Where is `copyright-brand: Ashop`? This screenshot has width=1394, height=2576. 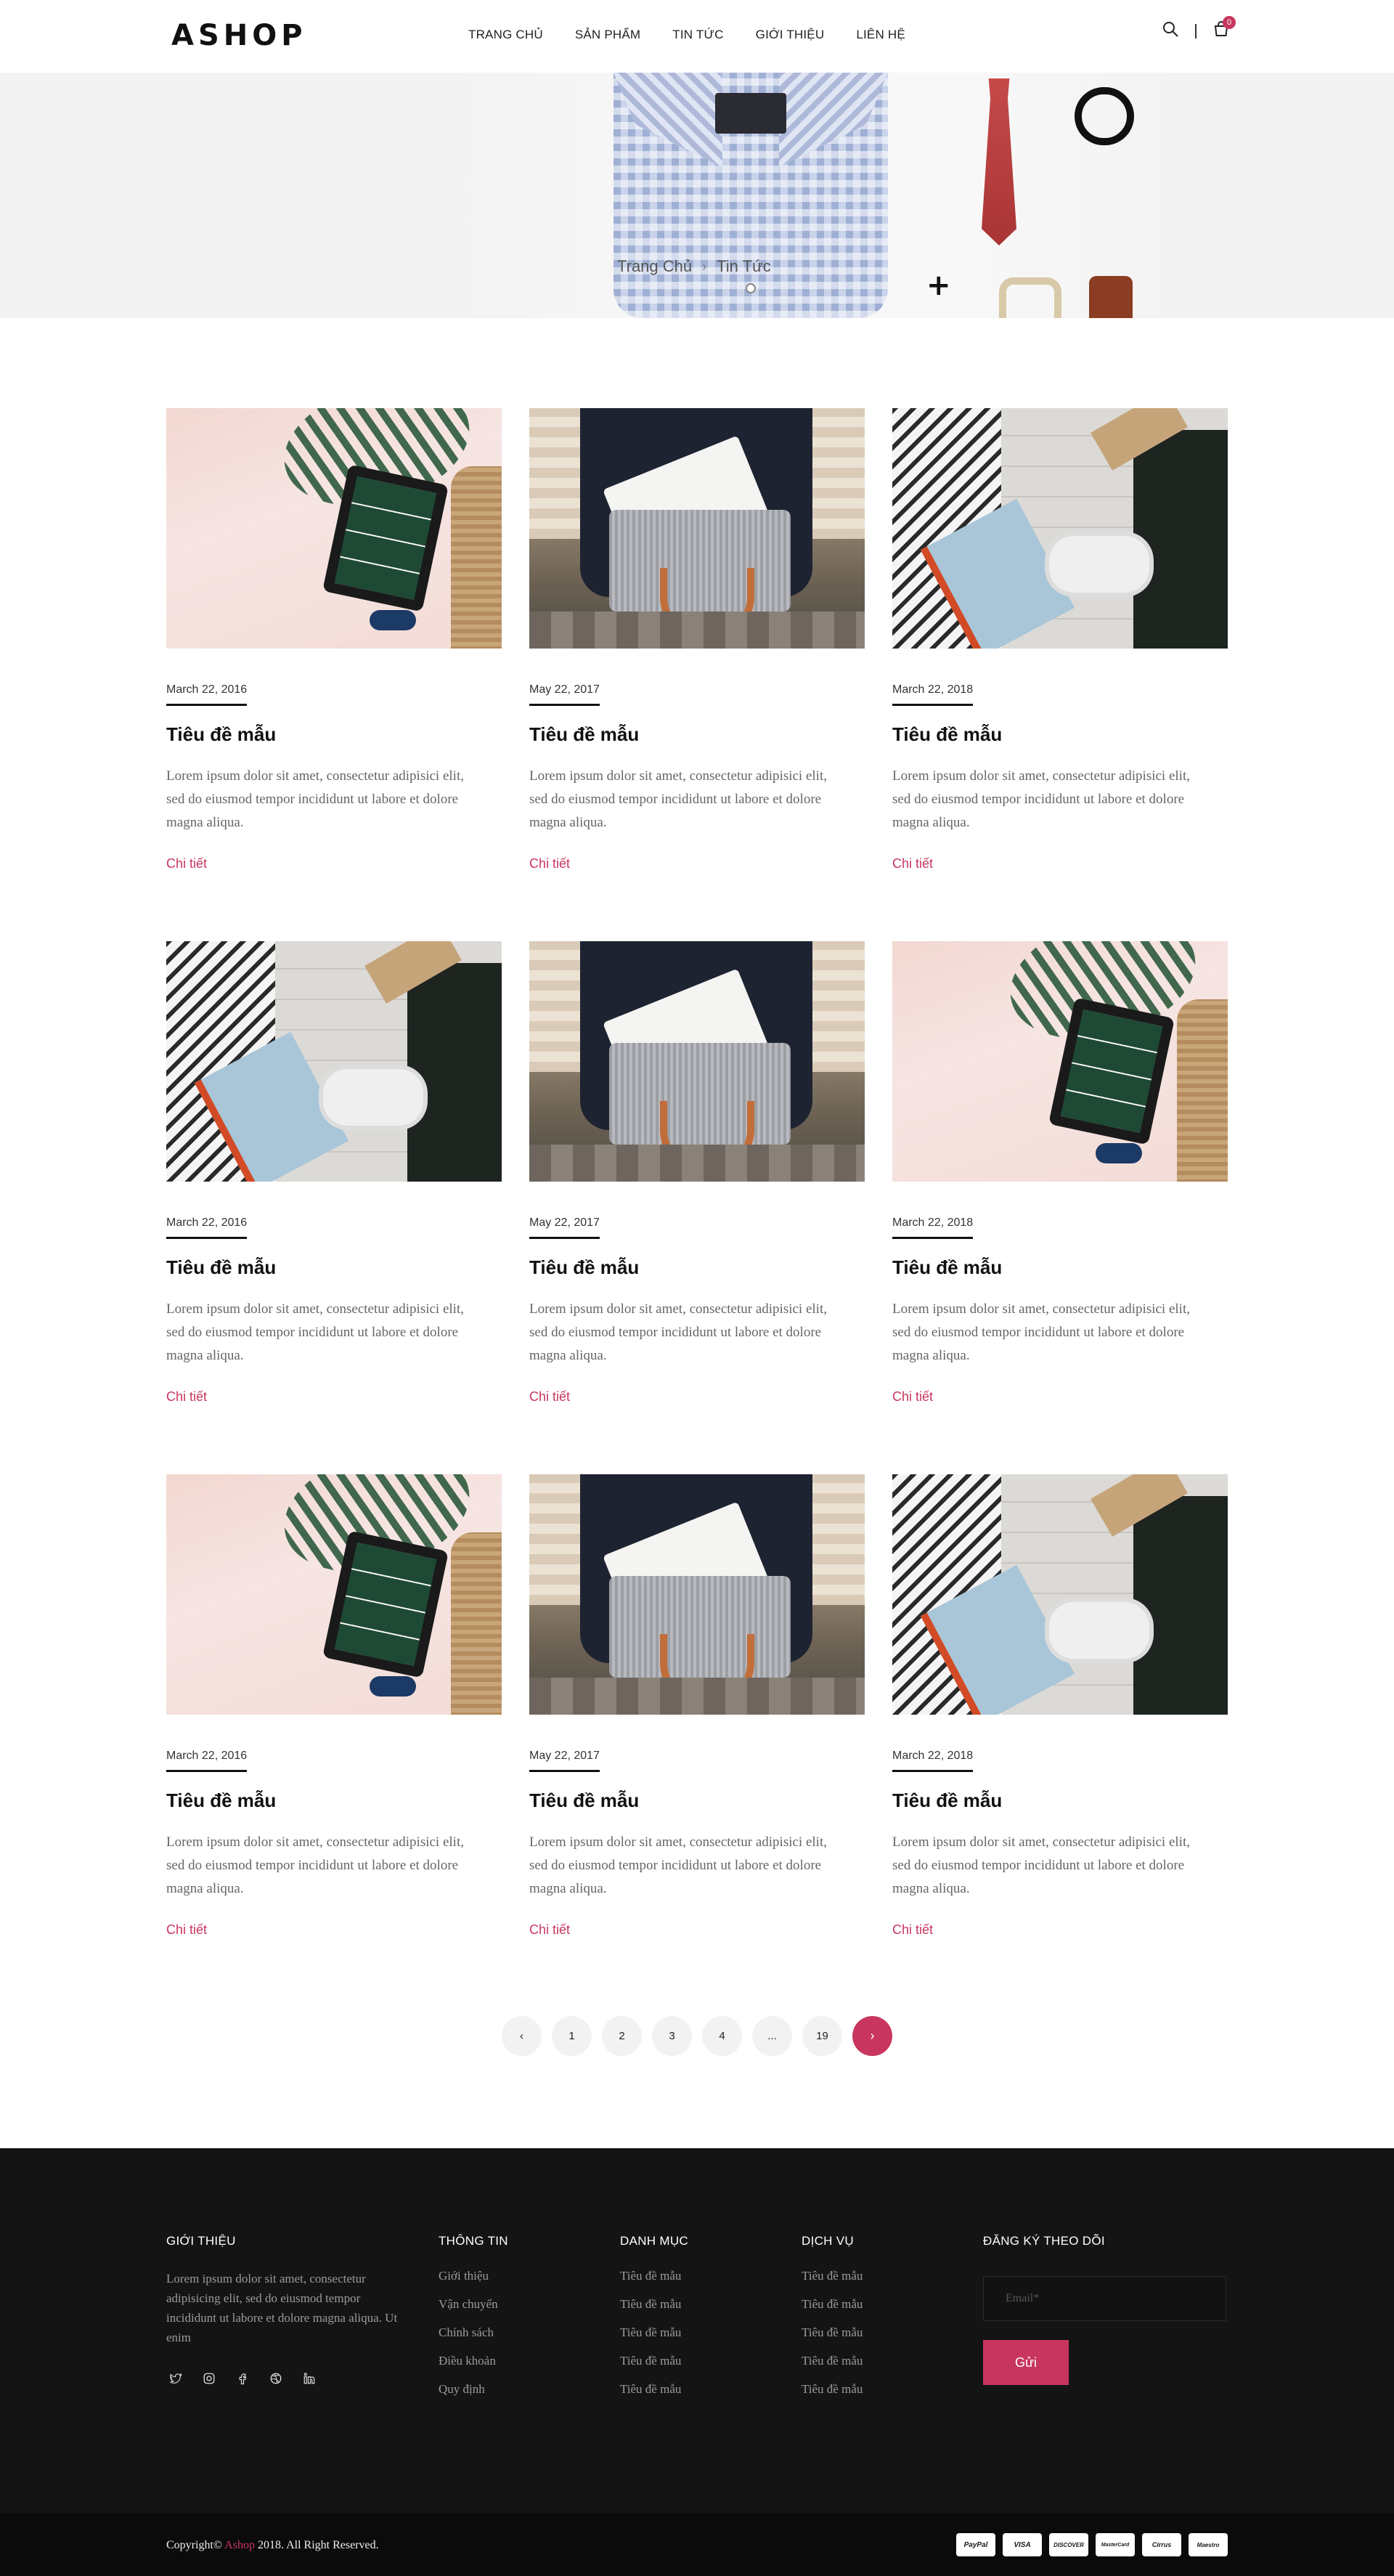 copyright-brand: Ashop is located at coordinates (239, 2545).